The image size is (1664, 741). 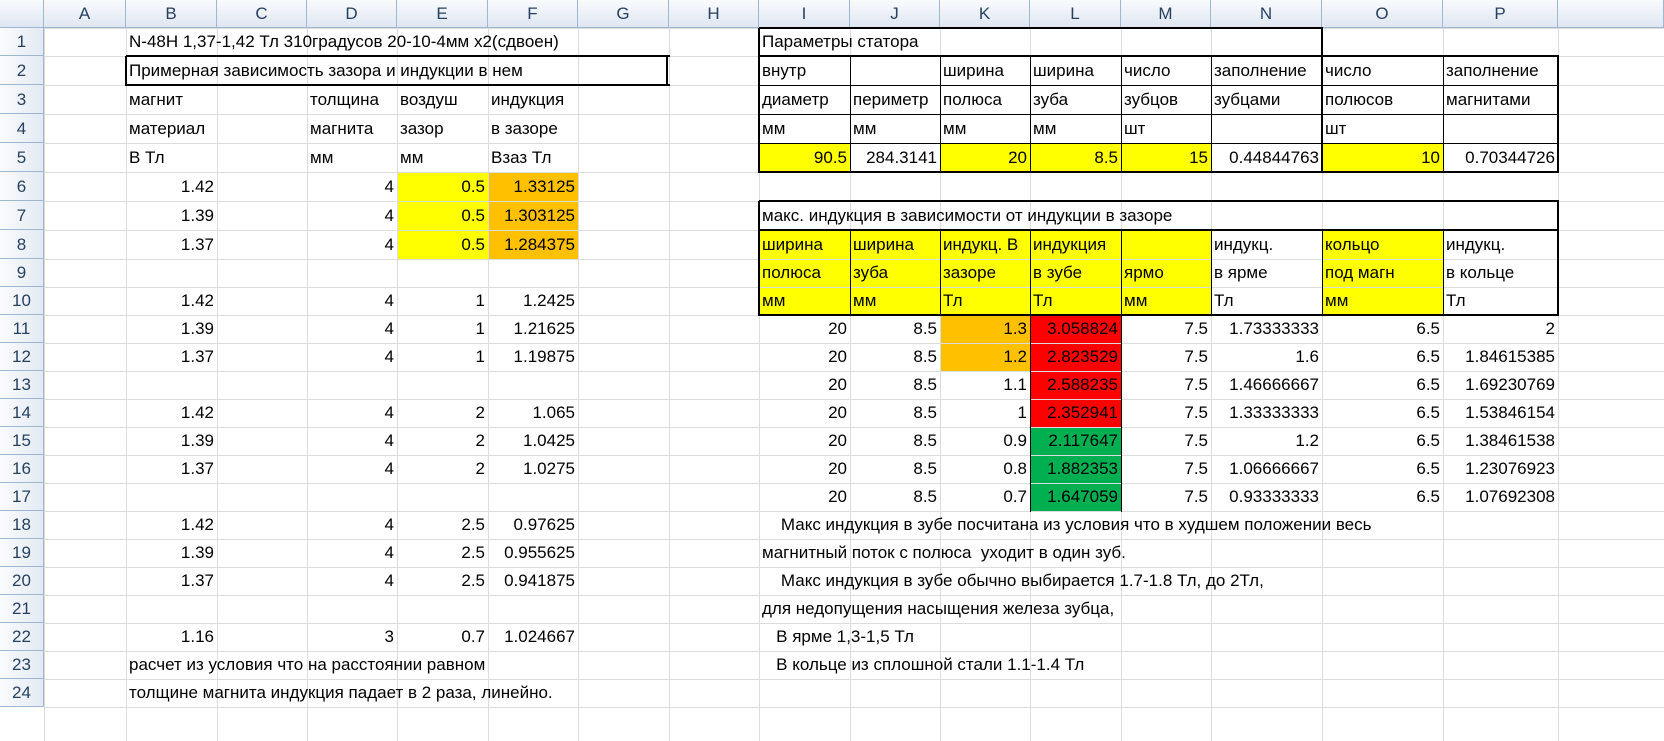 What do you see at coordinates (838, 636) in the screenshot?
I see `induction-note: В ярме 1,3-1,5 Тл` at bounding box center [838, 636].